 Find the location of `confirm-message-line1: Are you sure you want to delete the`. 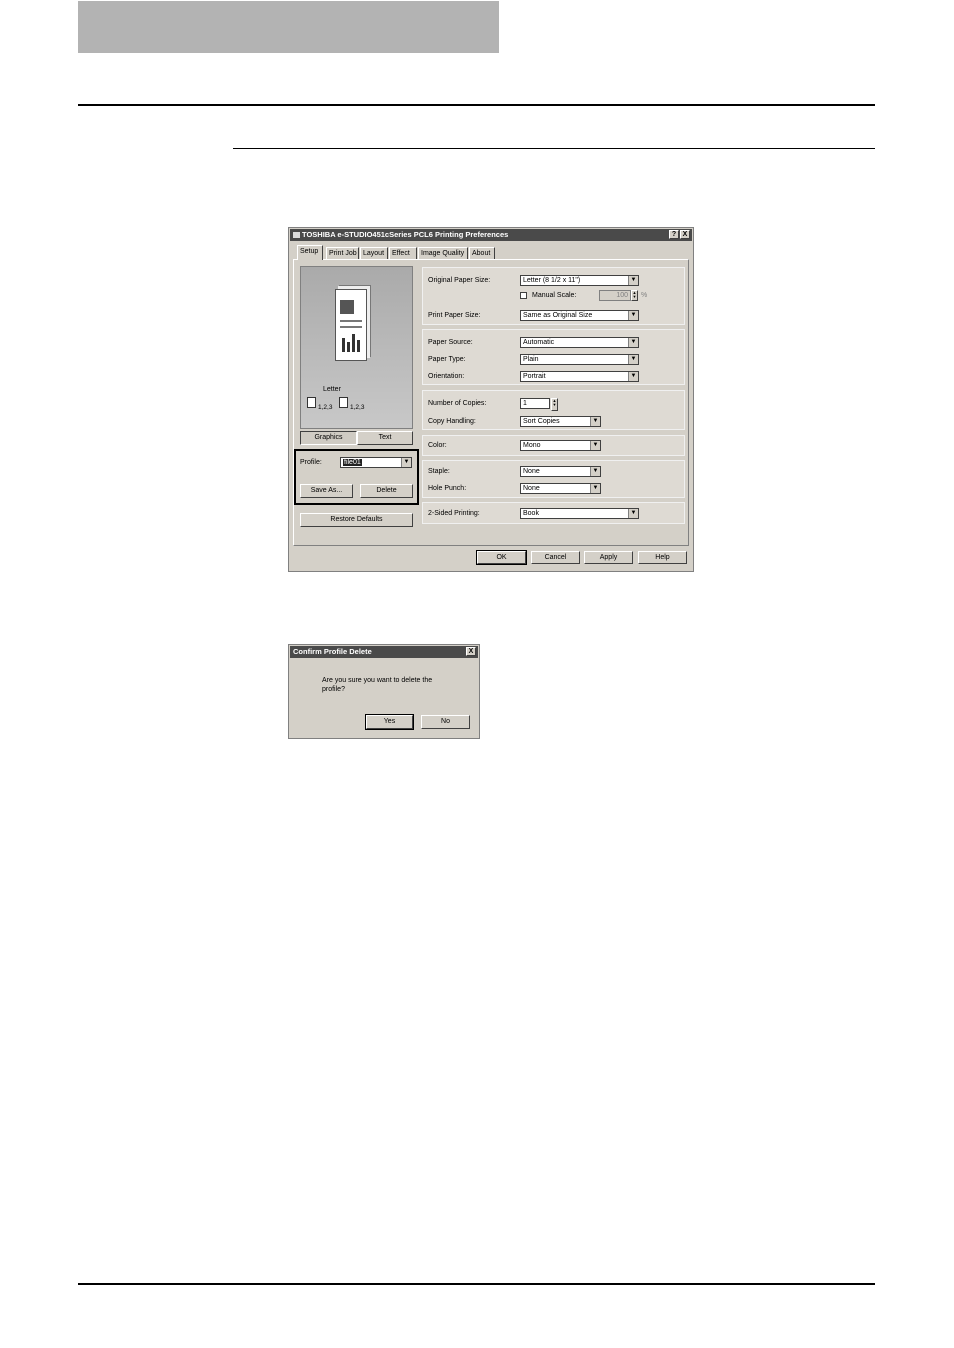

confirm-message-line1: Are you sure you want to delete the is located at coordinates (377, 680).